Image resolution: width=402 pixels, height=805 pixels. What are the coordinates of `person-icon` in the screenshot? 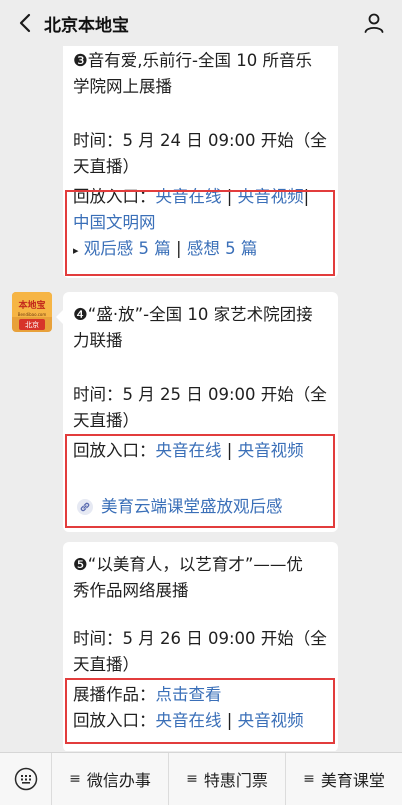 It's located at (374, 23).